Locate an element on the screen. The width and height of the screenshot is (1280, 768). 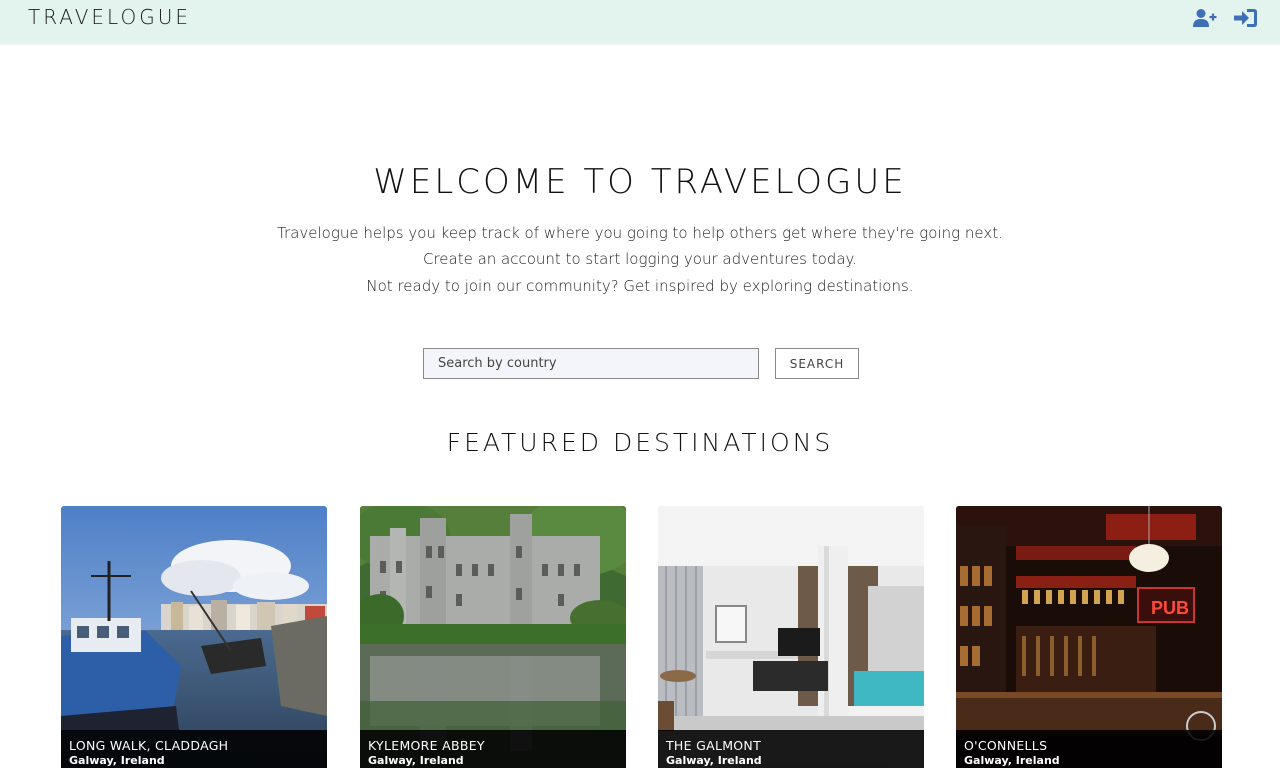
destination-title: THE GALMONT is located at coordinates (714, 745).